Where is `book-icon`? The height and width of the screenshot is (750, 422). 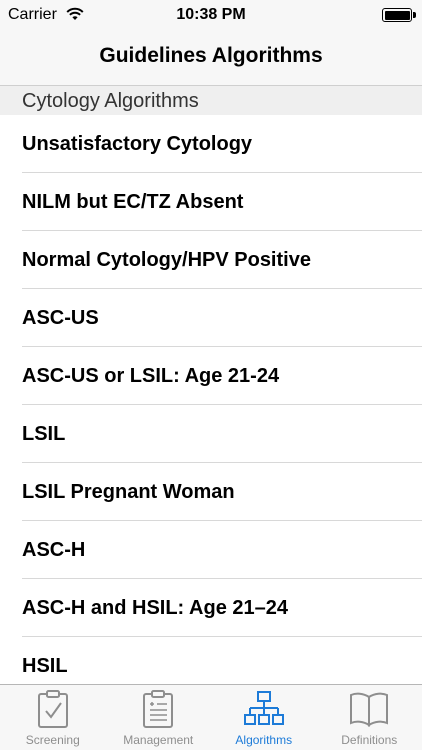
book-icon is located at coordinates (369, 709).